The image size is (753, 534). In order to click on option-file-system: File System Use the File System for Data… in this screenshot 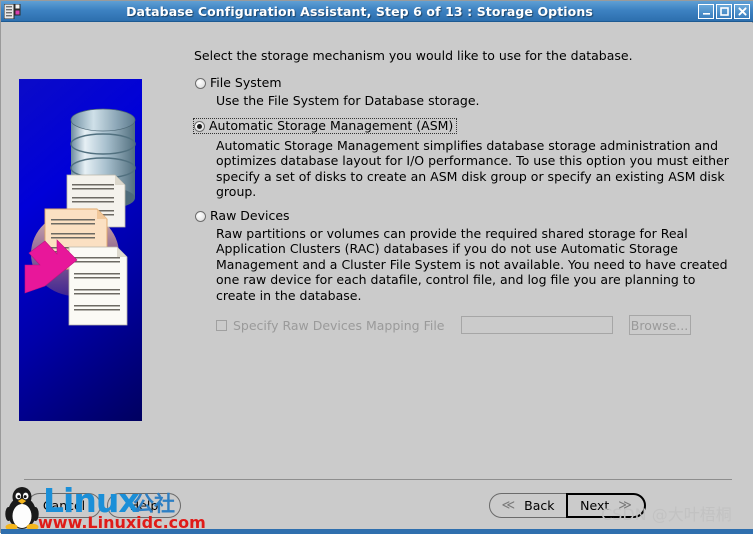, I will do `click(466, 92)`.